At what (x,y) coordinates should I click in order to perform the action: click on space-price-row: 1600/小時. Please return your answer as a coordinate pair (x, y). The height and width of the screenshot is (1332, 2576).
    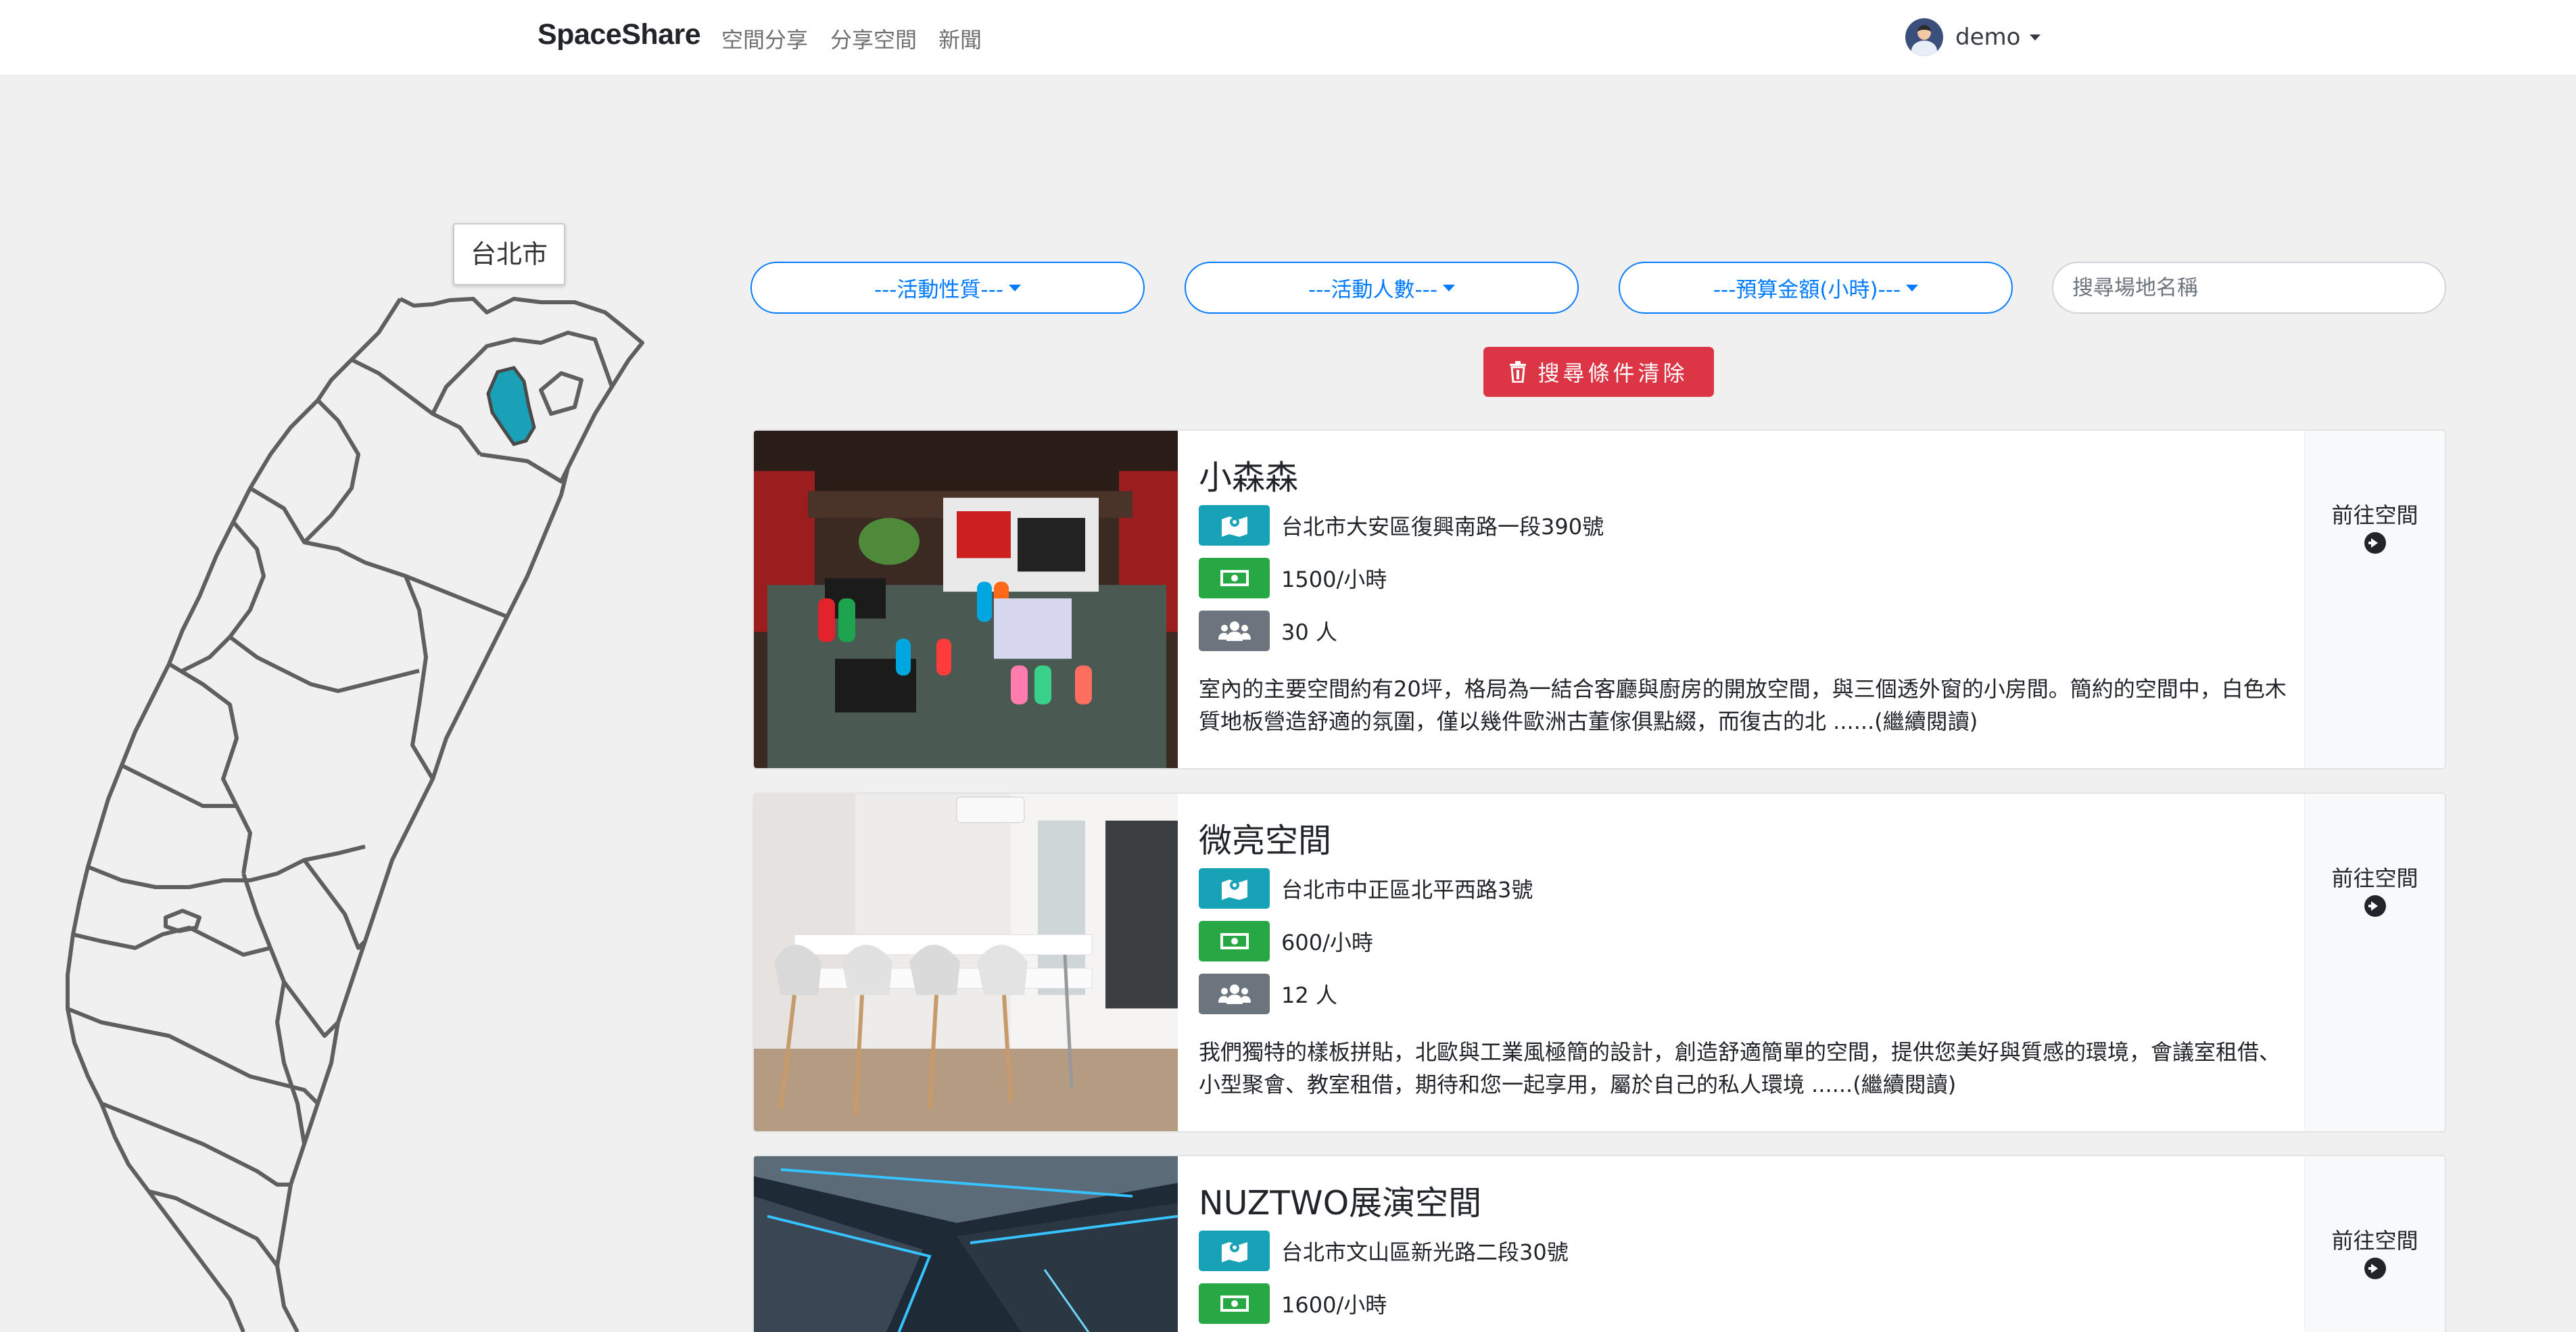
    Looking at the image, I should click on (1293, 1303).